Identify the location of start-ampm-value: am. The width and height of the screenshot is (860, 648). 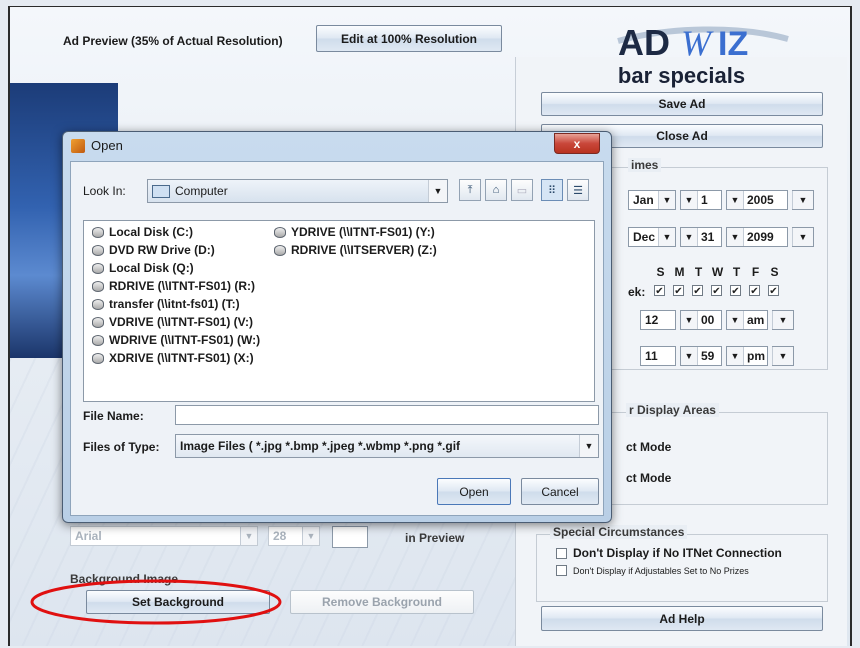
(756, 320).